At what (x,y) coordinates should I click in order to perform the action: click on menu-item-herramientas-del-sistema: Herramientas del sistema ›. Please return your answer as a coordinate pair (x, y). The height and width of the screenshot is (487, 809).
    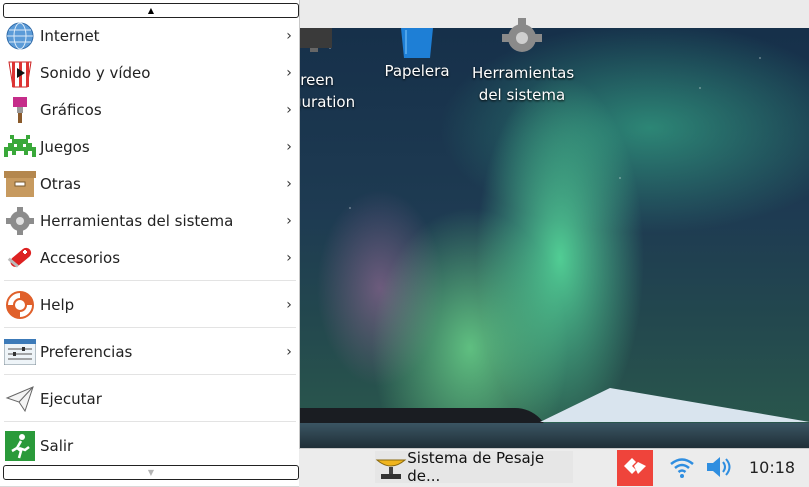
    Looking at the image, I should click on (150, 221).